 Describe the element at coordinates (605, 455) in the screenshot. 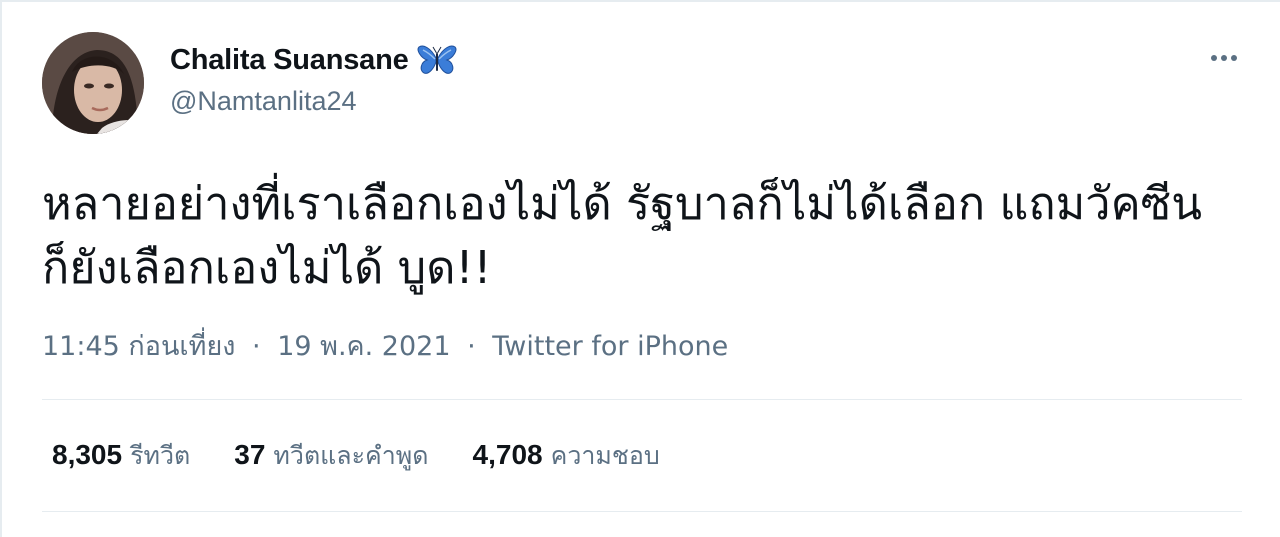

I see `likes-label: ความชอบ` at that location.